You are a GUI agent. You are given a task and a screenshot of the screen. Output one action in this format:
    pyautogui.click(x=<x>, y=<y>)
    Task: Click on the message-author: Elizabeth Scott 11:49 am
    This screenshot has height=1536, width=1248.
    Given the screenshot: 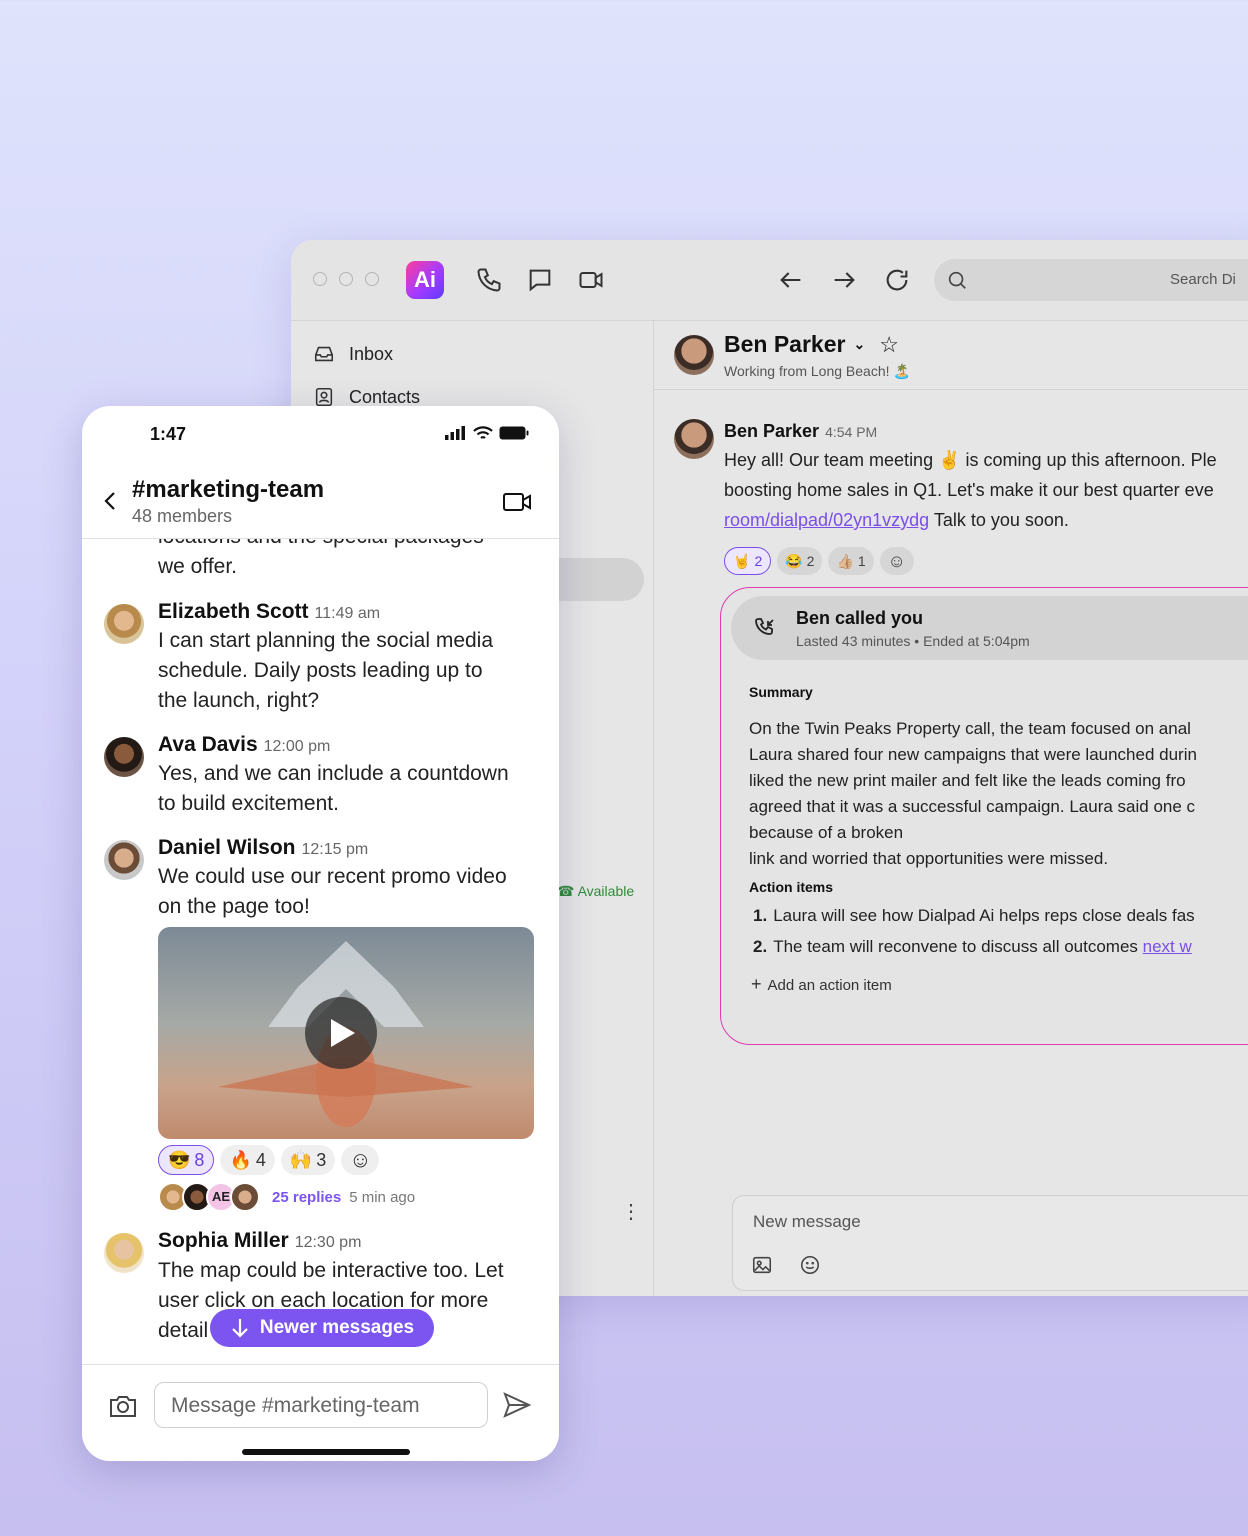 What is the action you would take?
    pyautogui.click(x=269, y=611)
    